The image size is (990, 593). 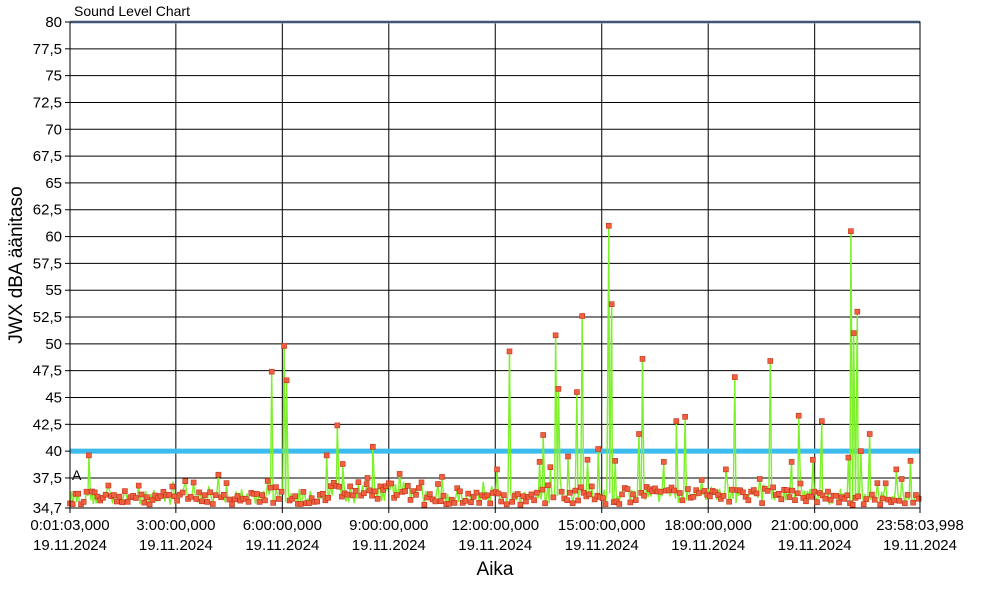 I want to click on x-axis-title: Aika, so click(x=495, y=569).